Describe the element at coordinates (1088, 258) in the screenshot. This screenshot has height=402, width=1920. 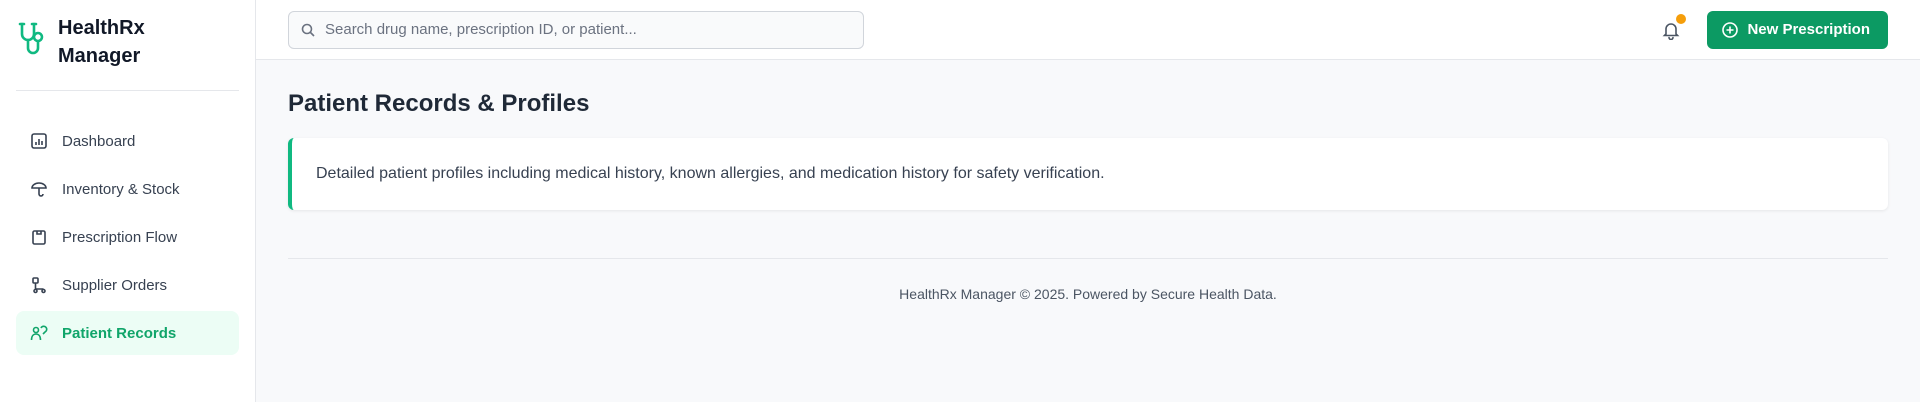
I see `footer-divider` at that location.